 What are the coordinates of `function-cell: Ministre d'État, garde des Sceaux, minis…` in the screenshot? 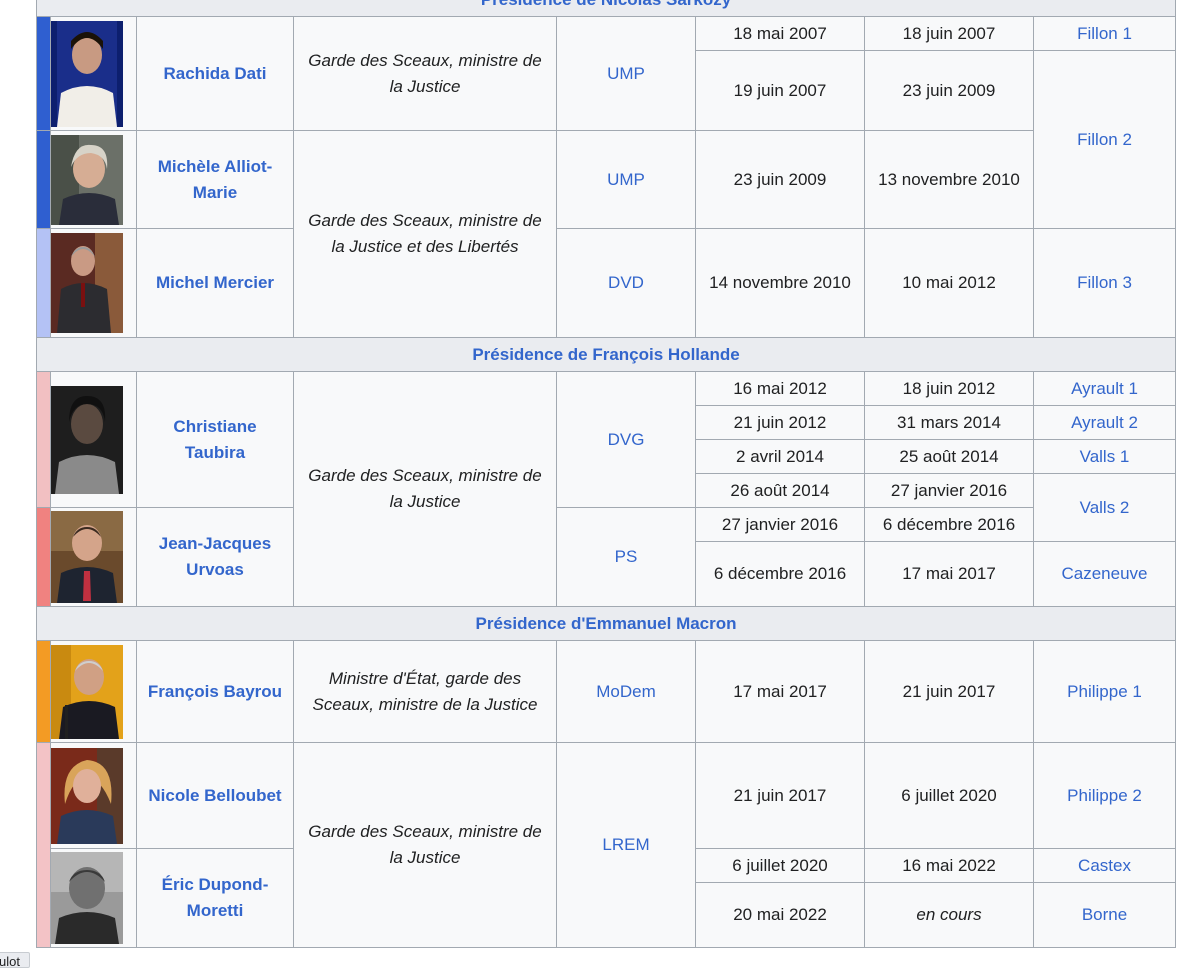 It's located at (425, 691).